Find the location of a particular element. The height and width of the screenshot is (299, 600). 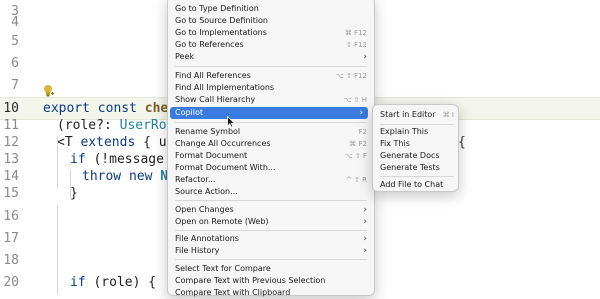

line-number: 17 is located at coordinates (11, 238).